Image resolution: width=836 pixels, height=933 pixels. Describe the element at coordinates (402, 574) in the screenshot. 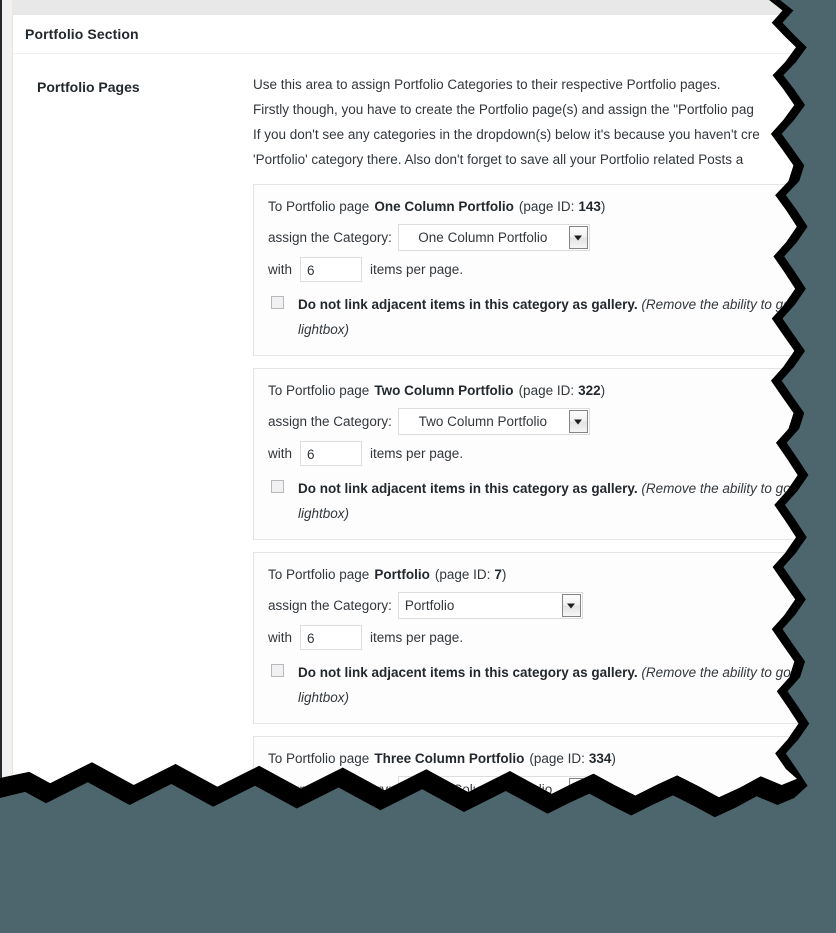

I see `page-name: Portfolio` at that location.